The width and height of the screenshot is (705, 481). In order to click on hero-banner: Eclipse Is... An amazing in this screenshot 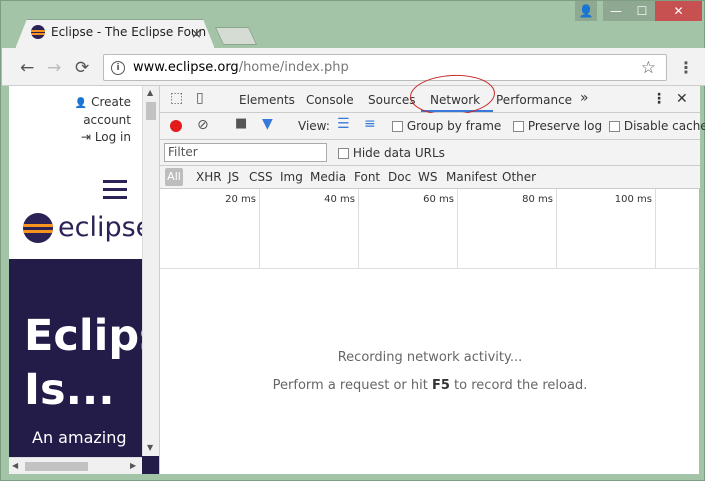, I will do `click(84, 366)`.